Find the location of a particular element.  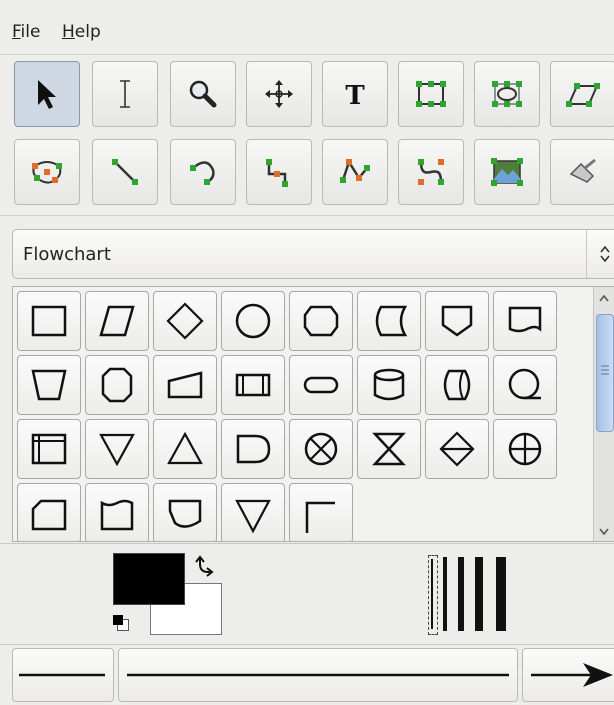

manual-input-shape-icon is located at coordinates (185, 385).